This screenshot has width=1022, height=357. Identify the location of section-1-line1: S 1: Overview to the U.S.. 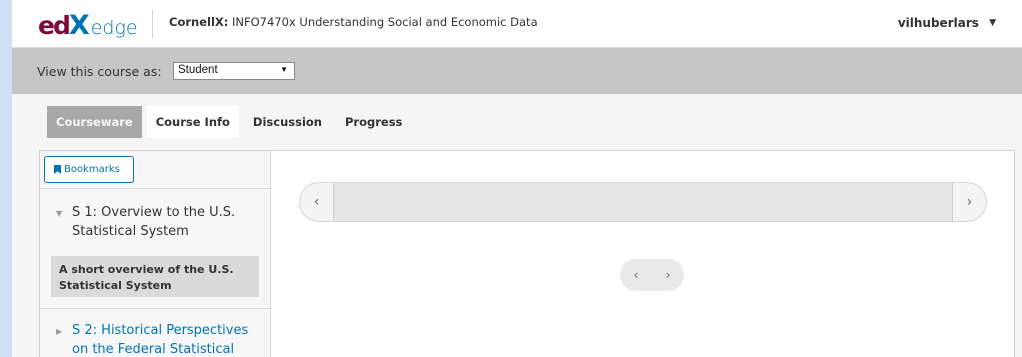
(154, 212).